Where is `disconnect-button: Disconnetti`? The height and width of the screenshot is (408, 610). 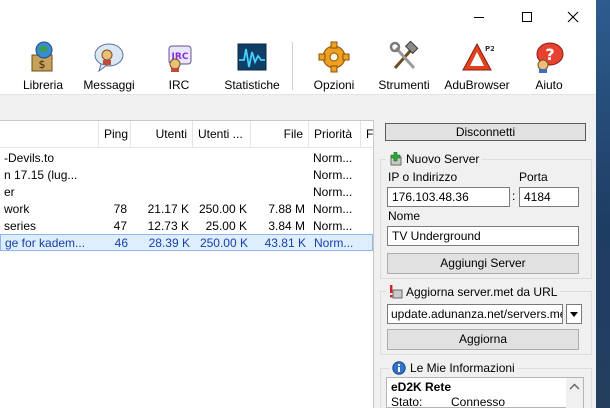
disconnect-button: Disconnetti is located at coordinates (485, 132).